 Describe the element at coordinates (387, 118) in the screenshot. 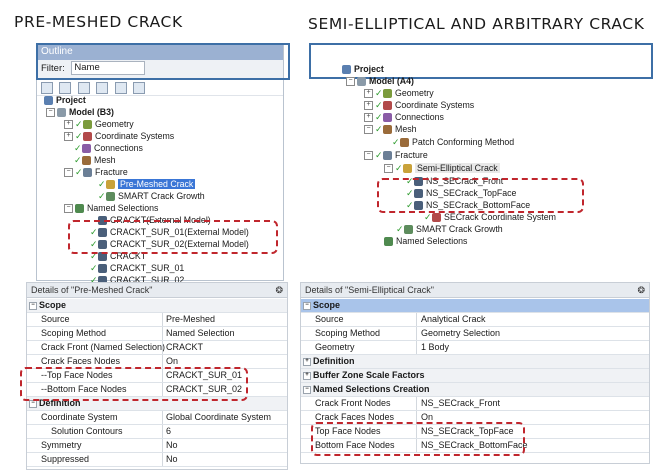

I see `connections-icon` at that location.